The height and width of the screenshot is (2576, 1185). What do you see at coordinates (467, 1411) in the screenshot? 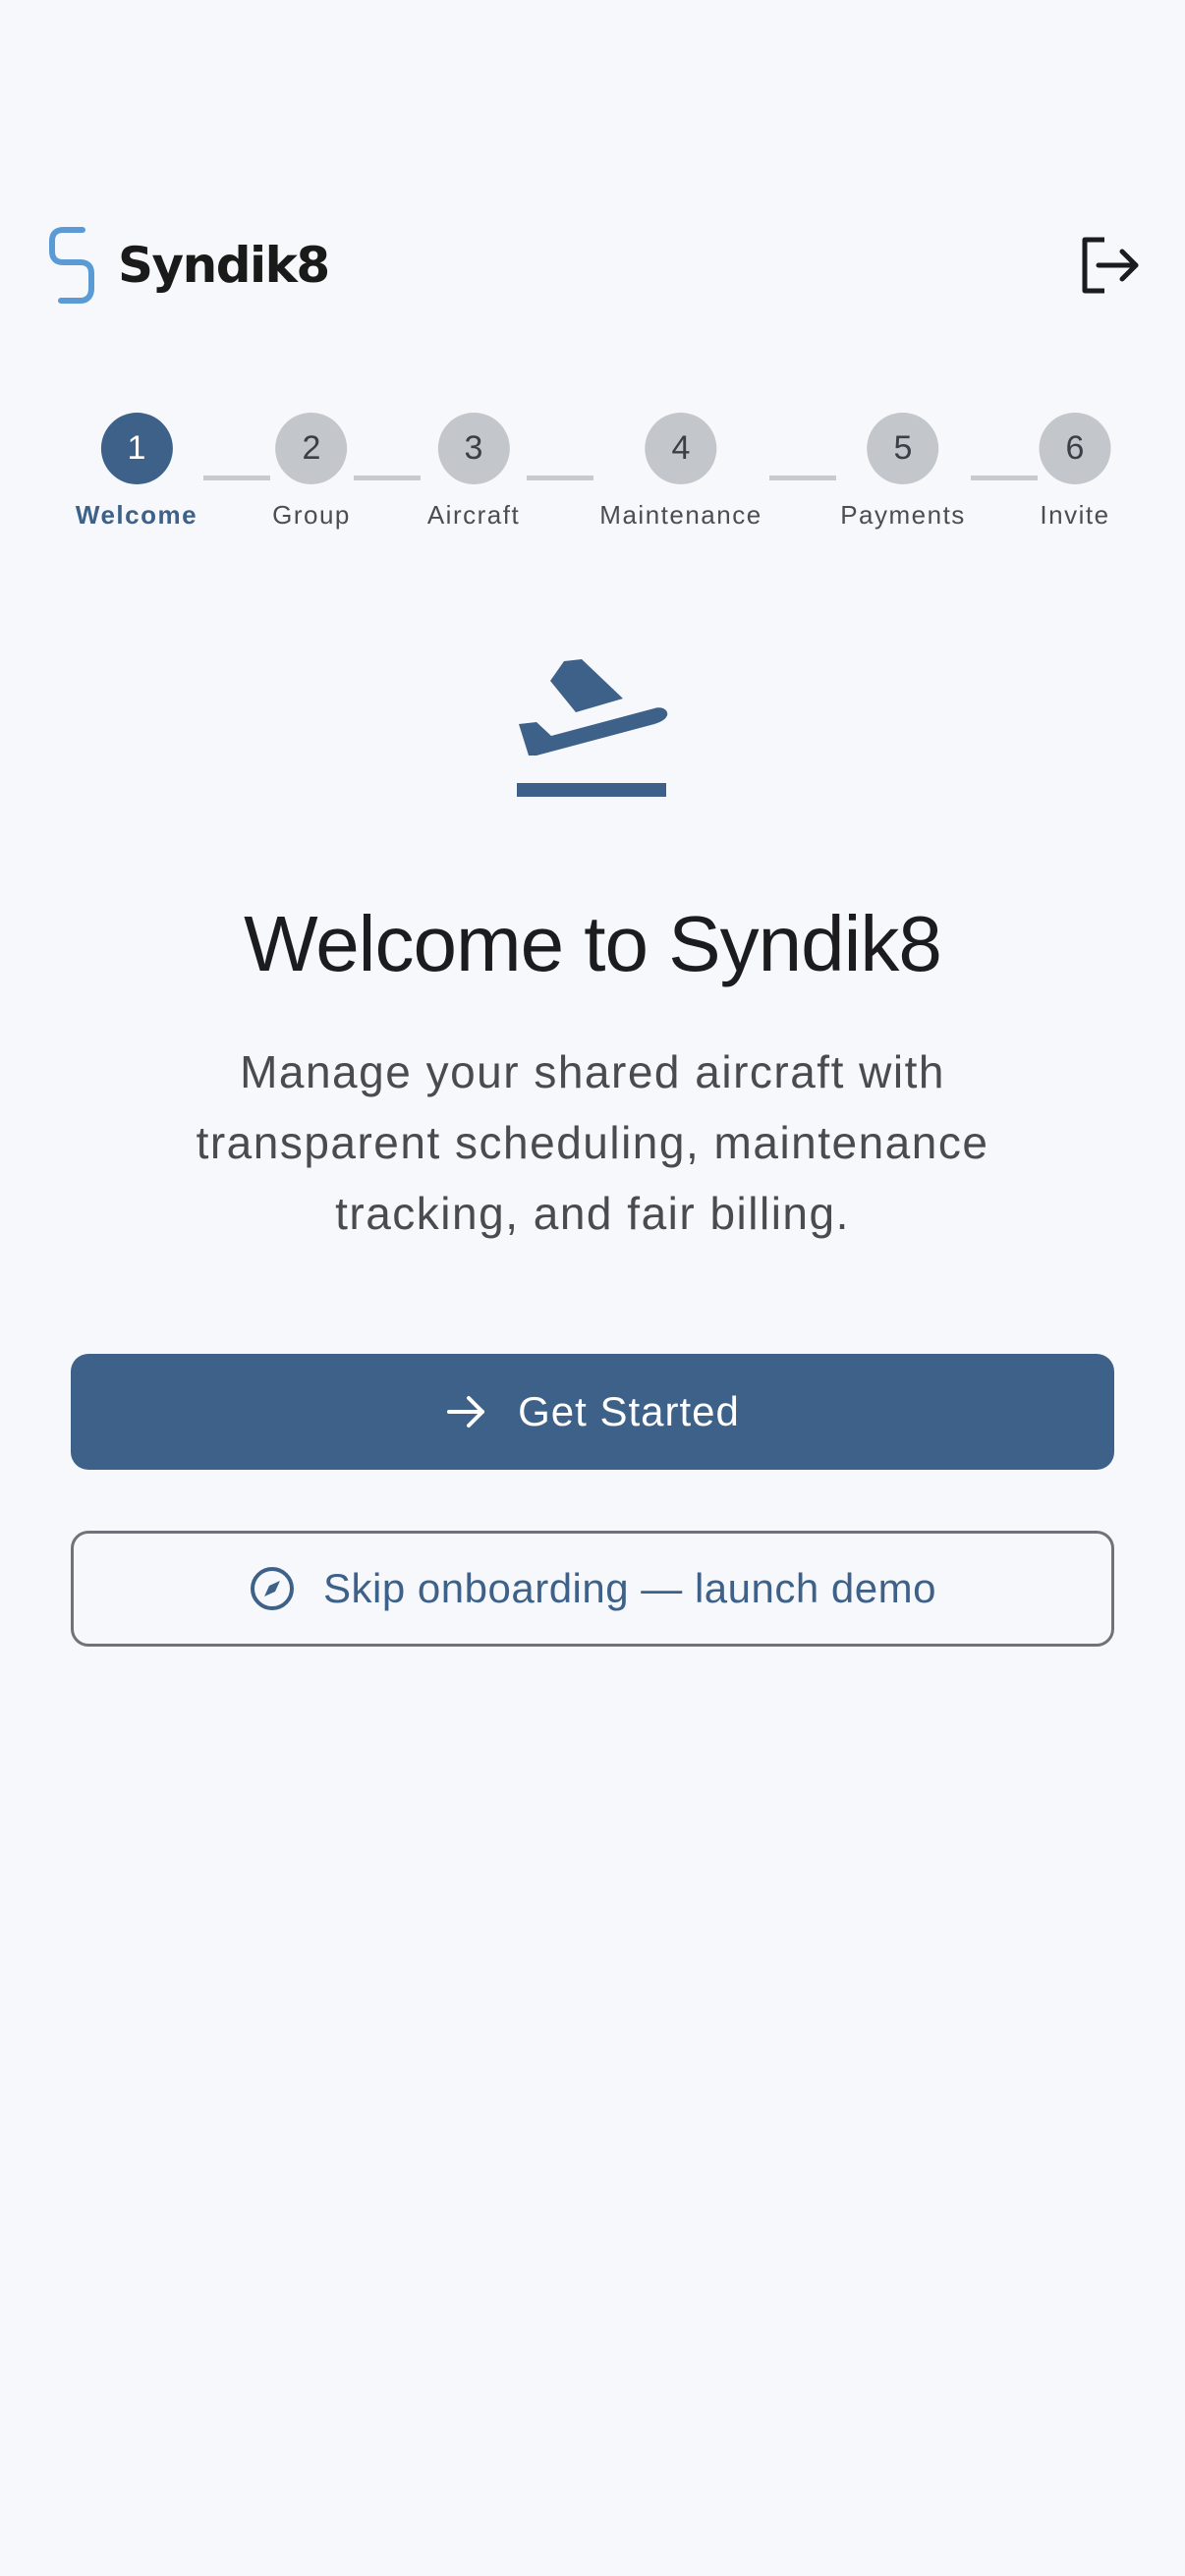
I see `arrow-right-icon` at bounding box center [467, 1411].